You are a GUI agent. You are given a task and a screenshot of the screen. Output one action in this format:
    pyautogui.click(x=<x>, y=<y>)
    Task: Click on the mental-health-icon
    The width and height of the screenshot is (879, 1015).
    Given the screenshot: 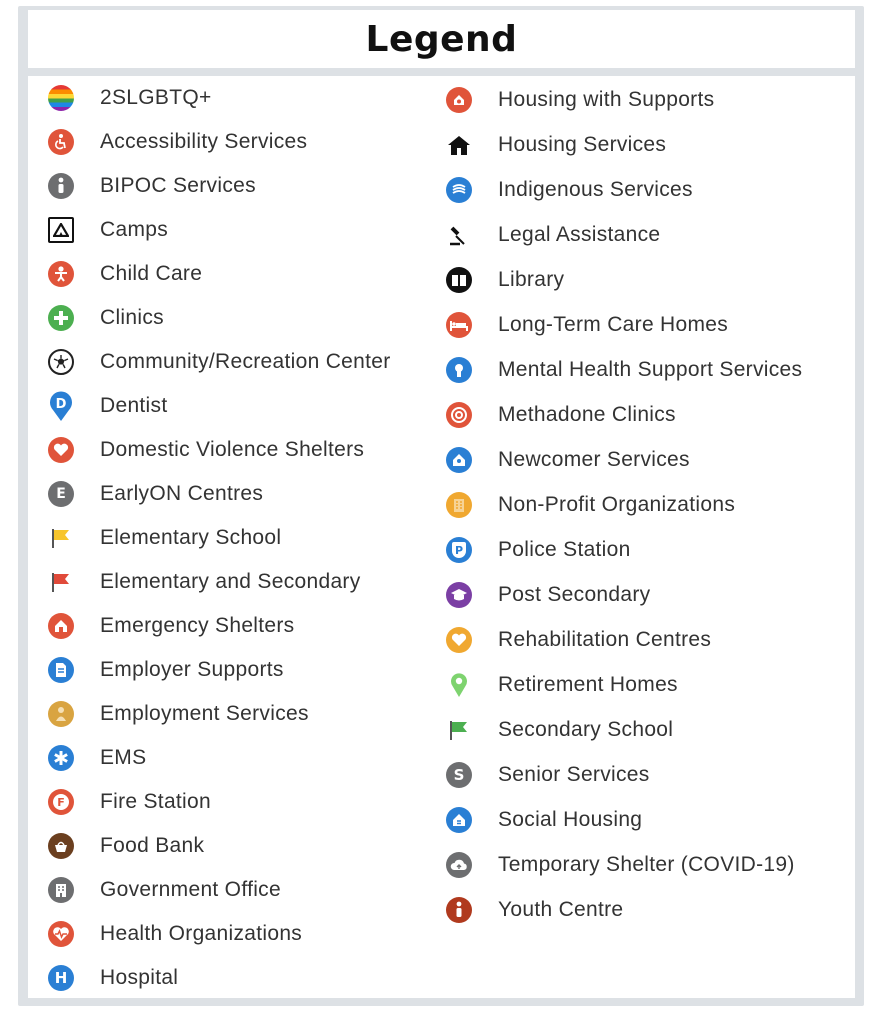 What is the action you would take?
    pyautogui.click(x=459, y=370)
    